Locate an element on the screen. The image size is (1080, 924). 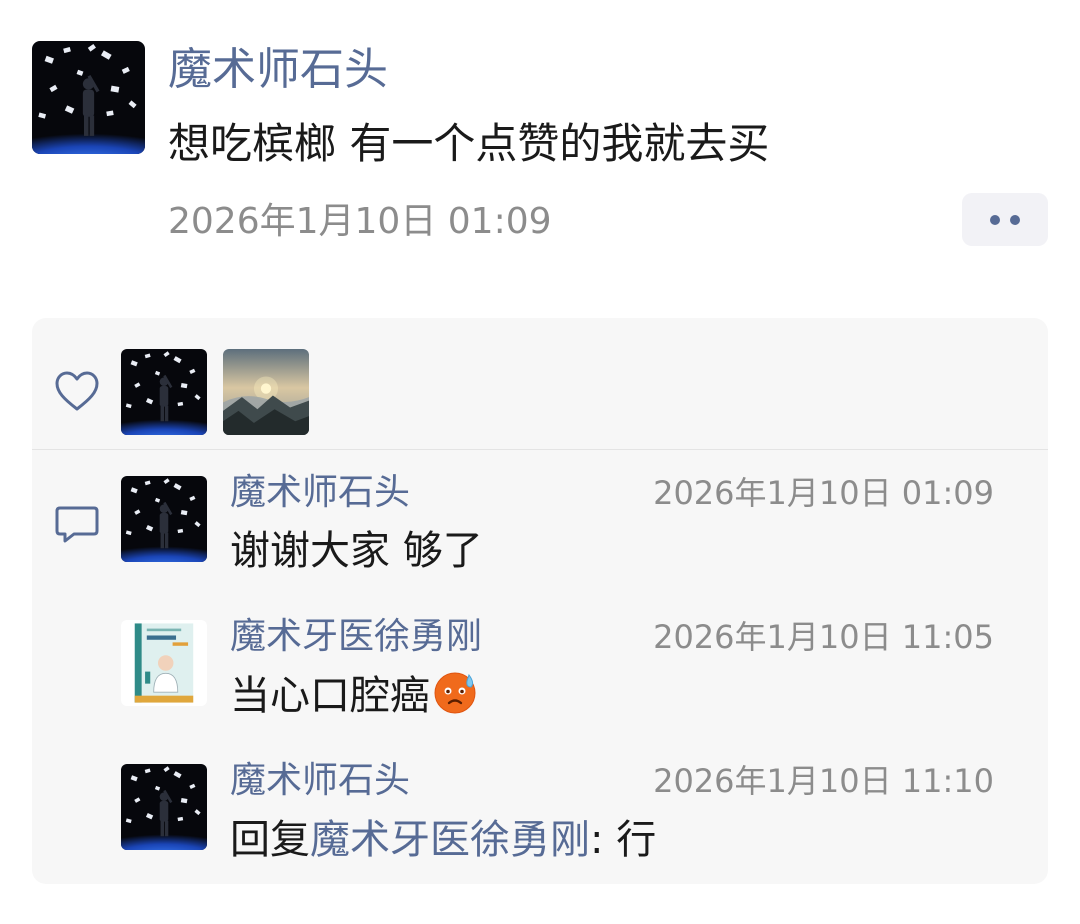
more-options-button is located at coordinates (1005, 219).